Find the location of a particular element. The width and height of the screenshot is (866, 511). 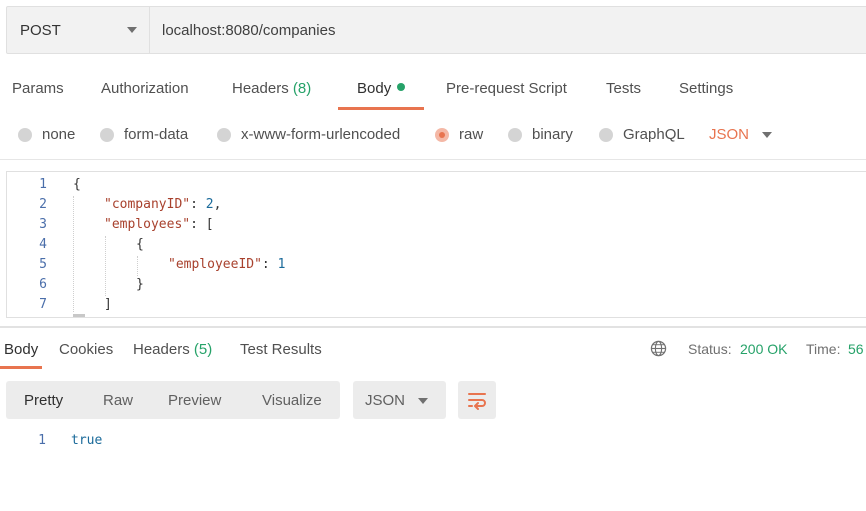

tab-tests: Tests is located at coordinates (623, 95).